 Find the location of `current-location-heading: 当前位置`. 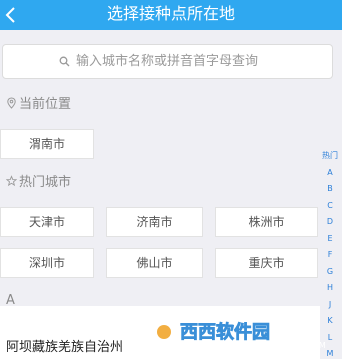

current-location-heading: 当前位置 is located at coordinates (38, 105).